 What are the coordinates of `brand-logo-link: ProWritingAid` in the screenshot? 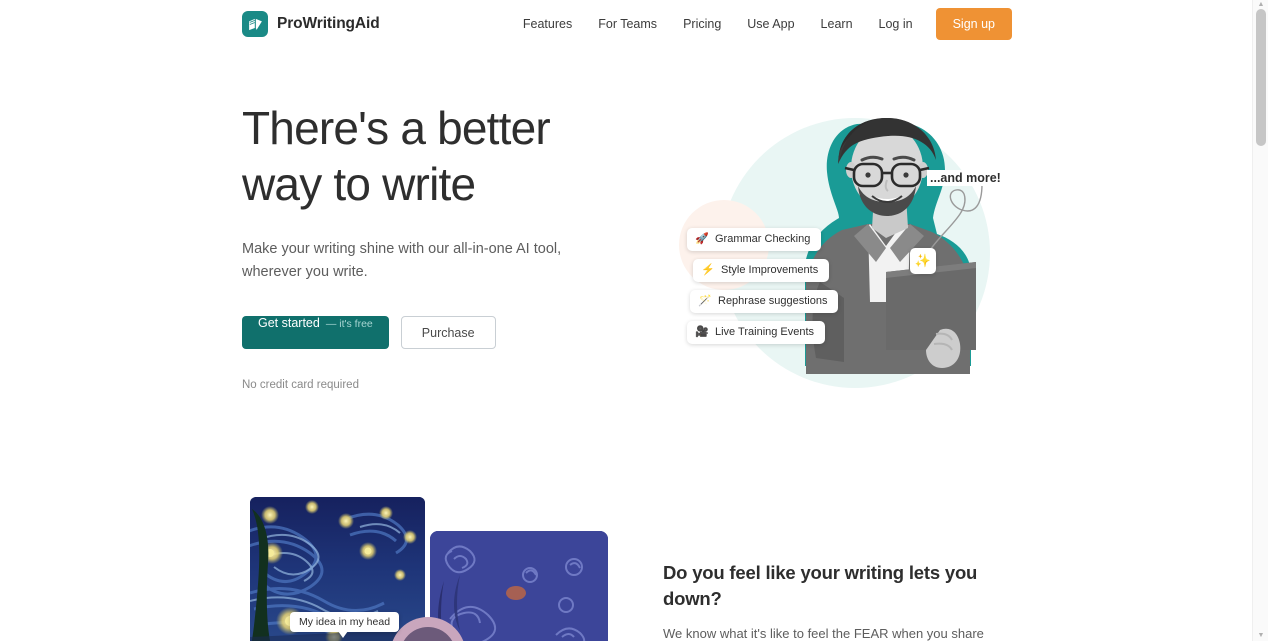 It's located at (311, 24).